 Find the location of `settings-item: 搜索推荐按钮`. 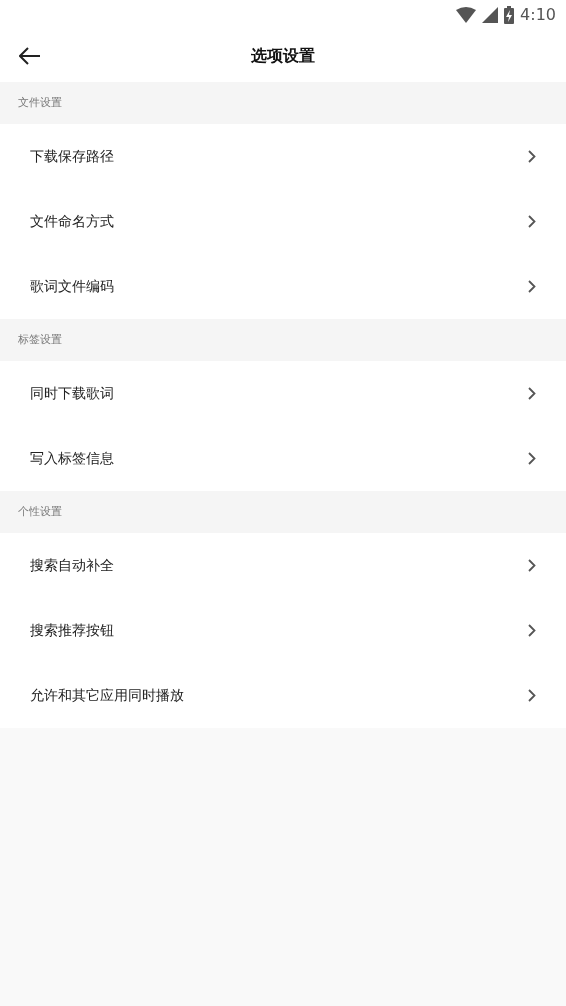

settings-item: 搜索推荐按钮 is located at coordinates (283, 630).